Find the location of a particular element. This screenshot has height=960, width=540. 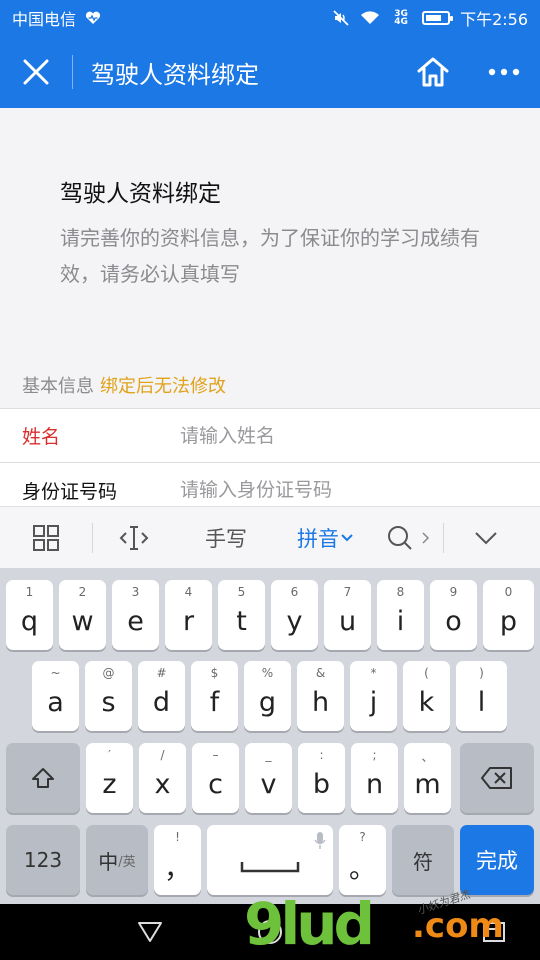

name-label: 姓名 is located at coordinates (41, 437).